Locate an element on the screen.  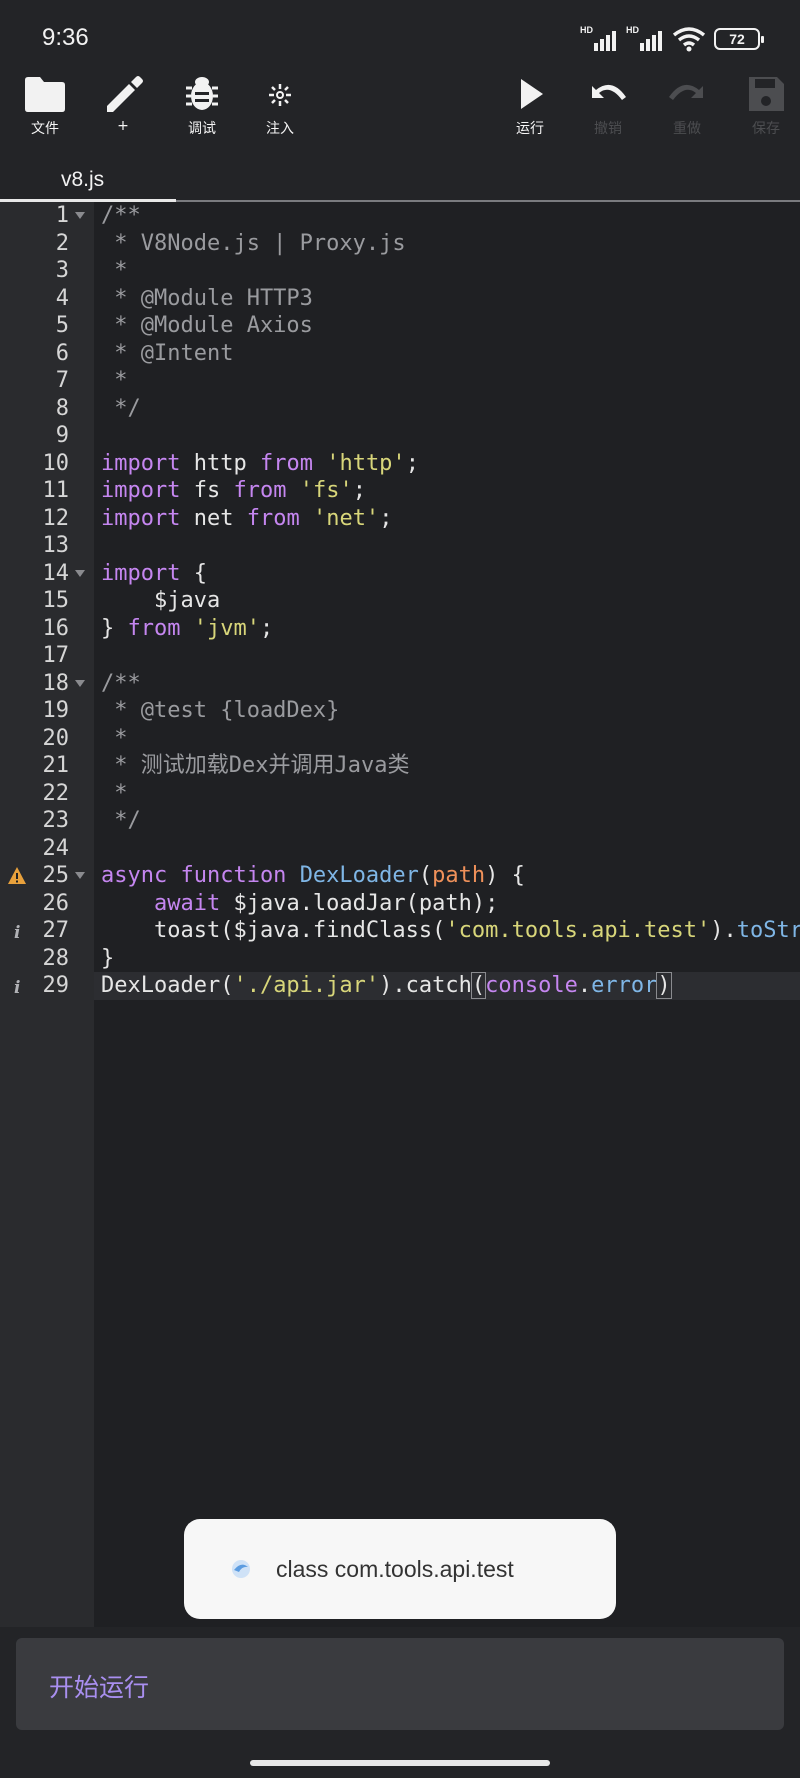
code-line: 1 /** is located at coordinates (400, 216).